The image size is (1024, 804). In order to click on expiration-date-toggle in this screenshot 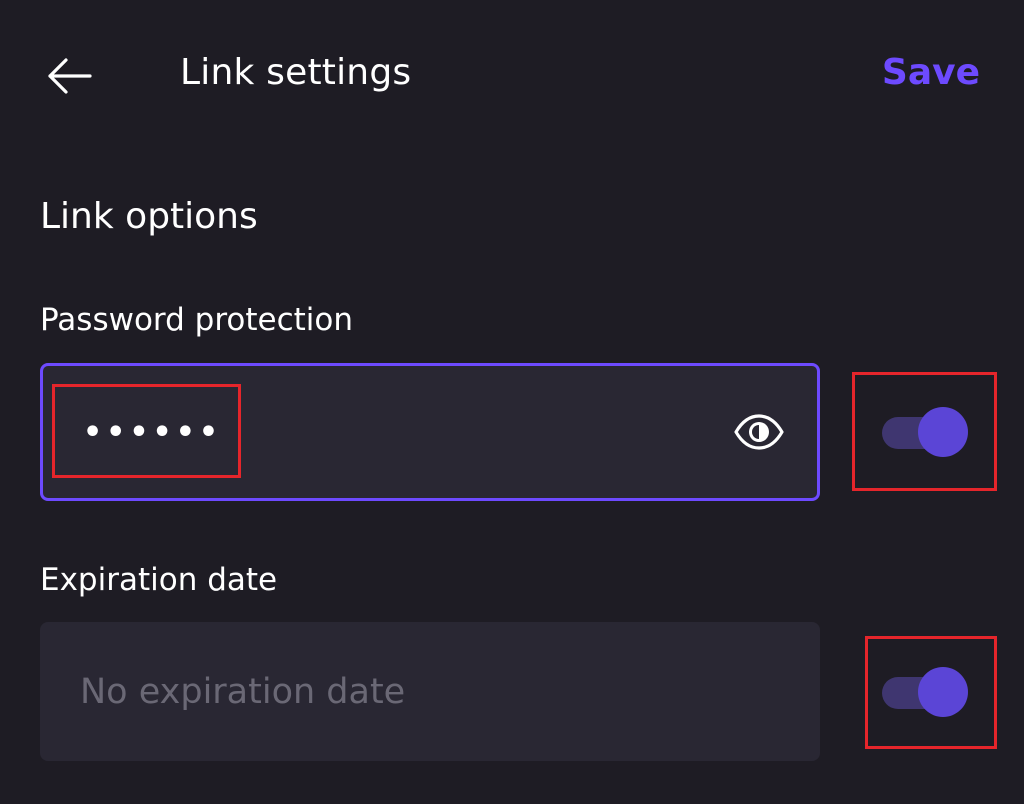, I will do `click(927, 692)`.